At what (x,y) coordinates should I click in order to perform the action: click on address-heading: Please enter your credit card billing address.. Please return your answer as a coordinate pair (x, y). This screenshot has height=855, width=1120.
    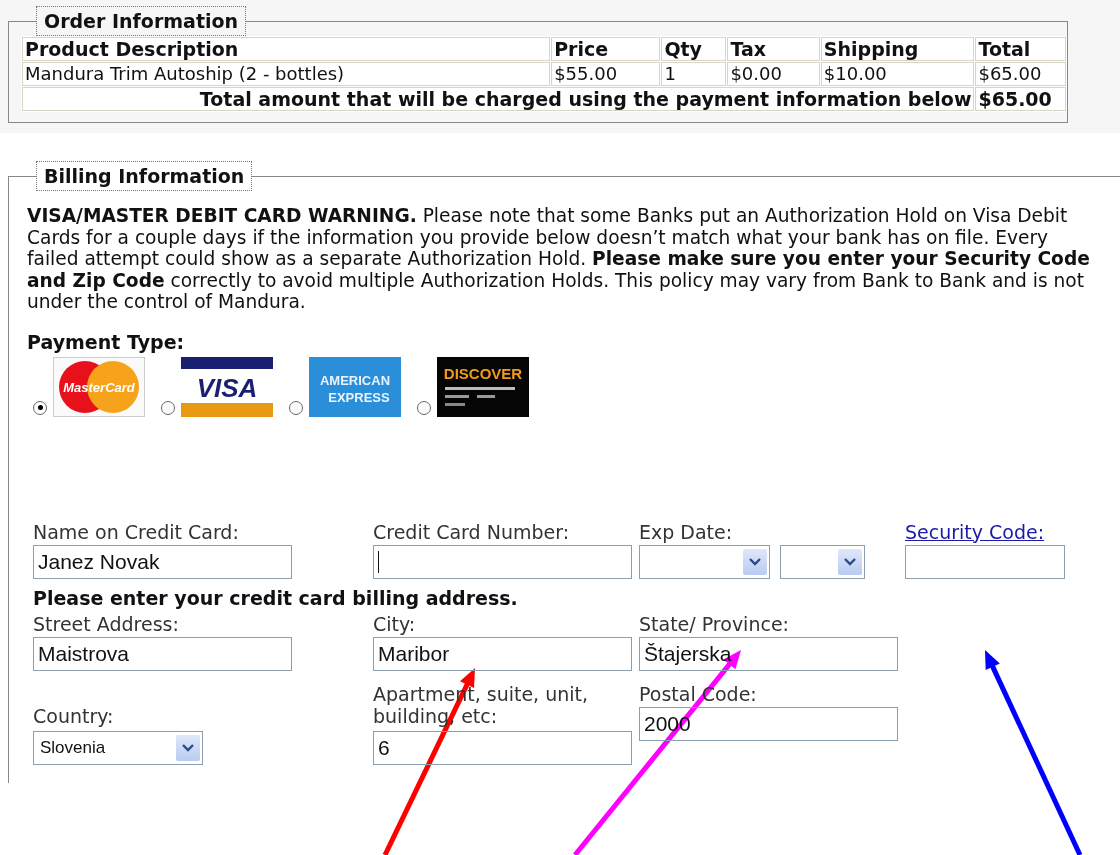
    Looking at the image, I should click on (276, 597).